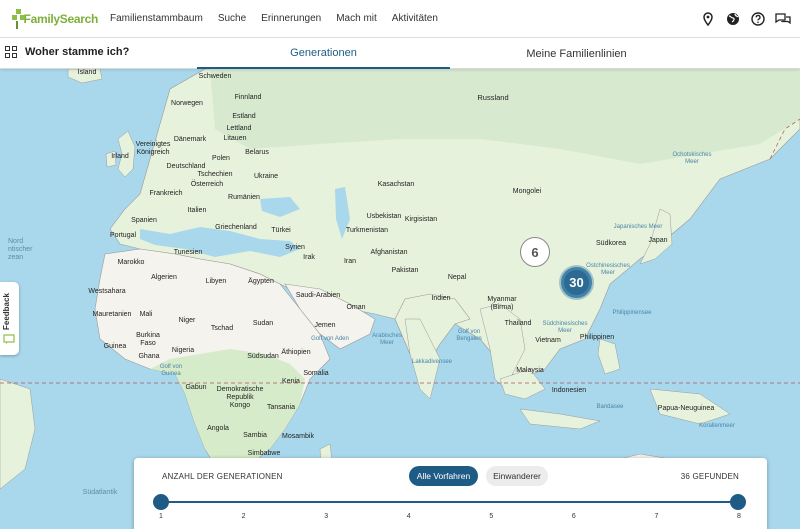 This screenshot has width=800, height=529. I want to click on map-label-estland: Estland, so click(244, 116).